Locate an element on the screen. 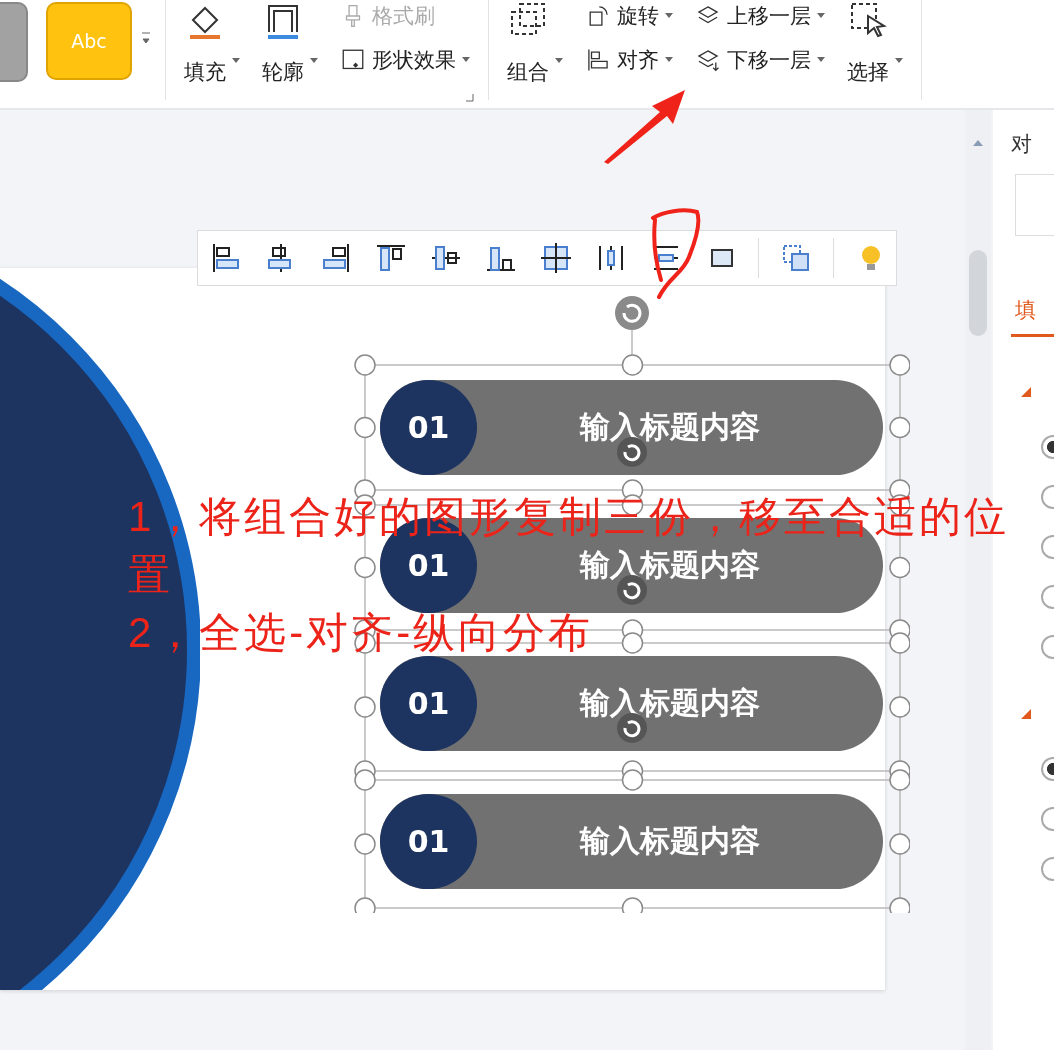  more-icon is located at coordinates (146, 39).